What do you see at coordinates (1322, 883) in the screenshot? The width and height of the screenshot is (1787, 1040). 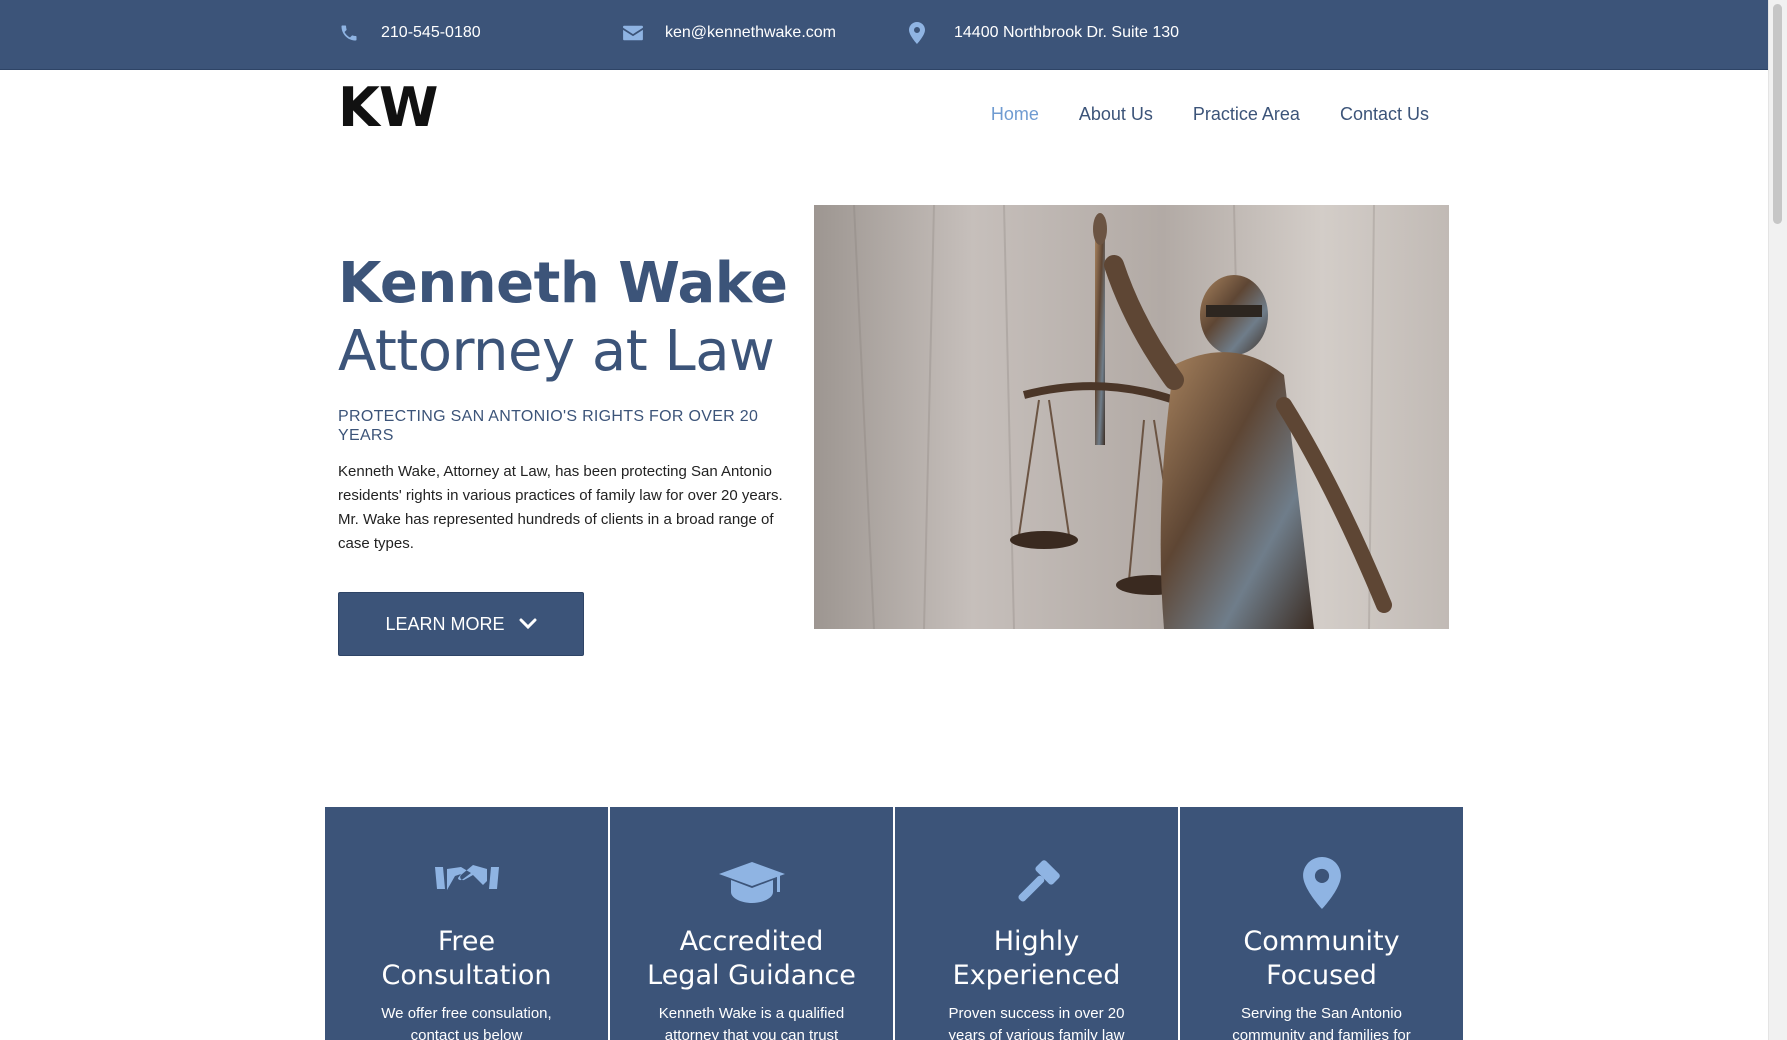 I see `map-marker-icon` at bounding box center [1322, 883].